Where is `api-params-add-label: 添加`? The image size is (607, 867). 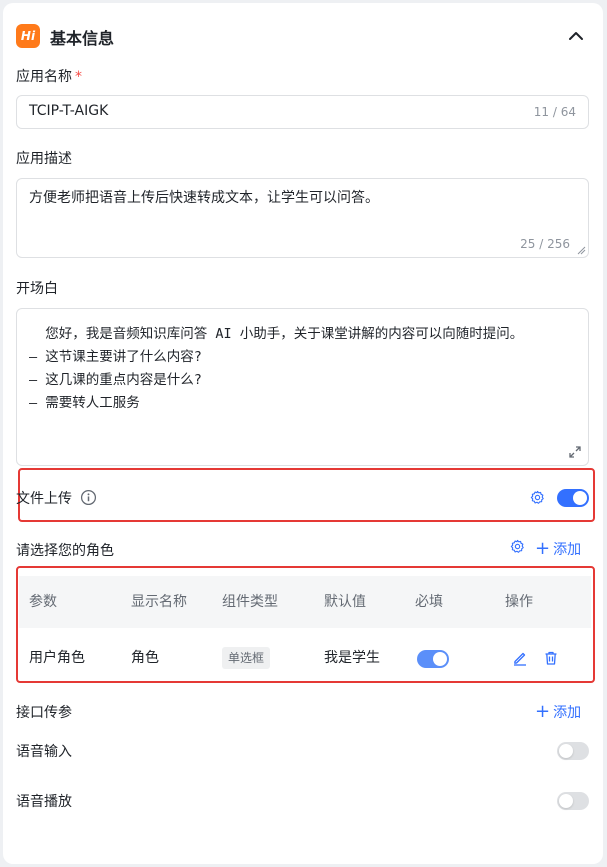 api-params-add-label: 添加 is located at coordinates (567, 713).